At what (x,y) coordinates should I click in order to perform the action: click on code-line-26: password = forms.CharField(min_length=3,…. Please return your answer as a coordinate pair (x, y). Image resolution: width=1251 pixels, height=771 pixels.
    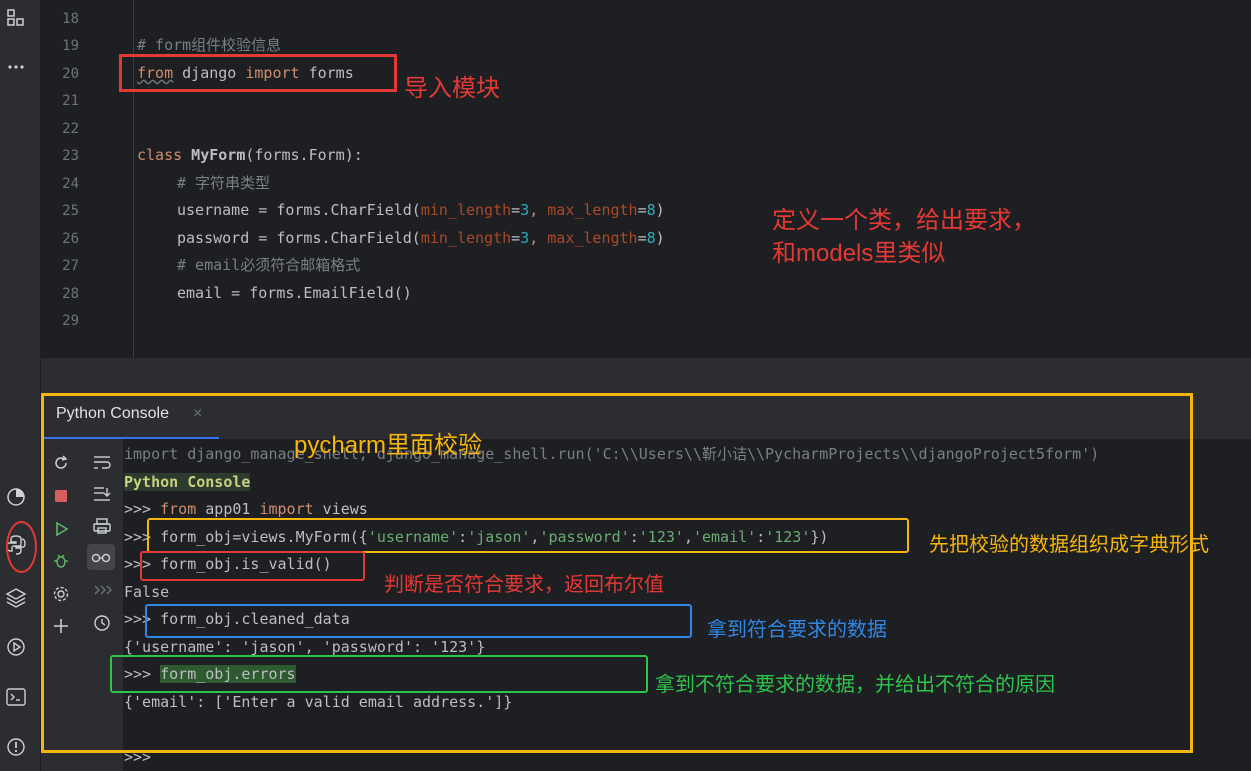
    Looking at the image, I should click on (421, 238).